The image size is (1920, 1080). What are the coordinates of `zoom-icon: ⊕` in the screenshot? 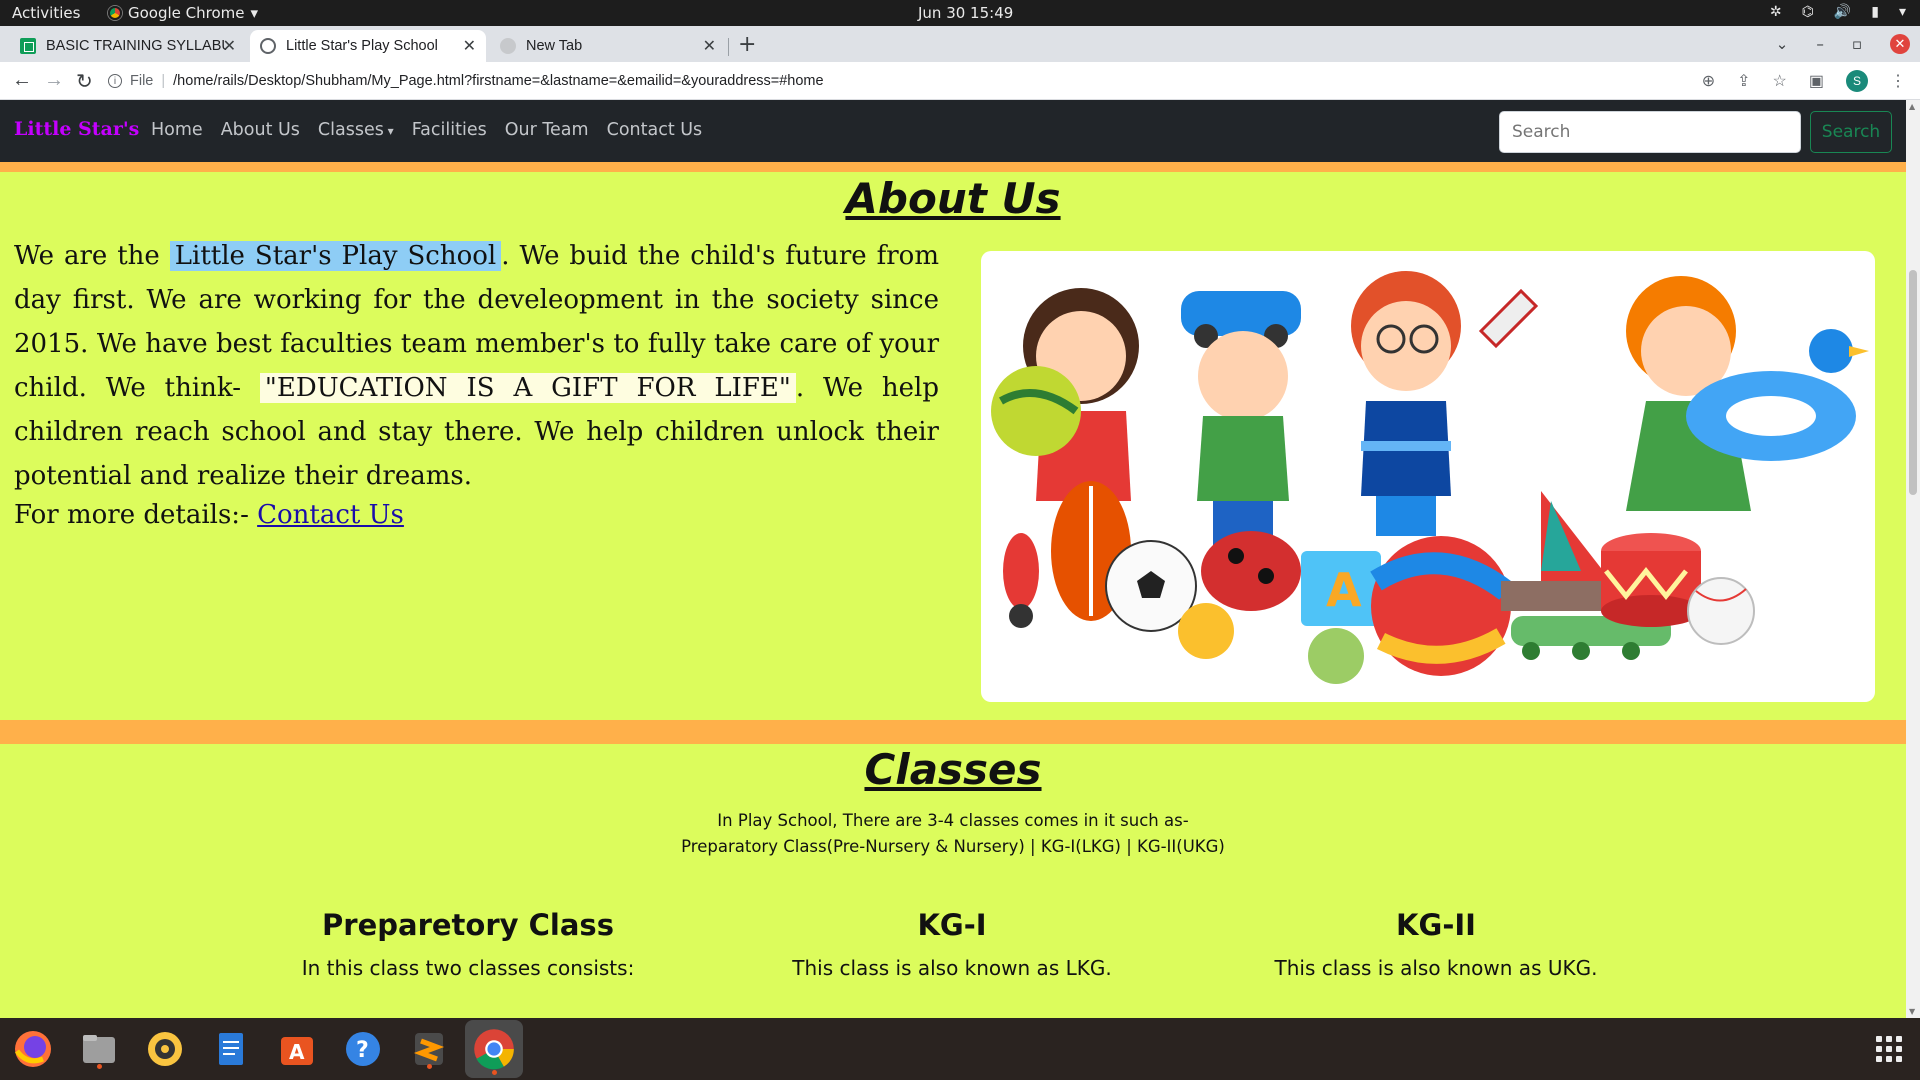 It's located at (1708, 81).